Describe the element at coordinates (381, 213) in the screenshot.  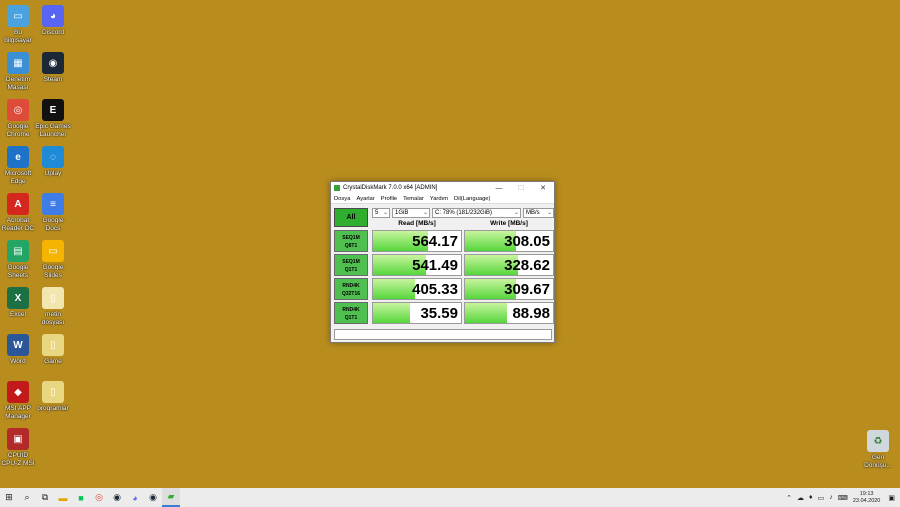
I see `test-count-select: 5 ⌄` at that location.